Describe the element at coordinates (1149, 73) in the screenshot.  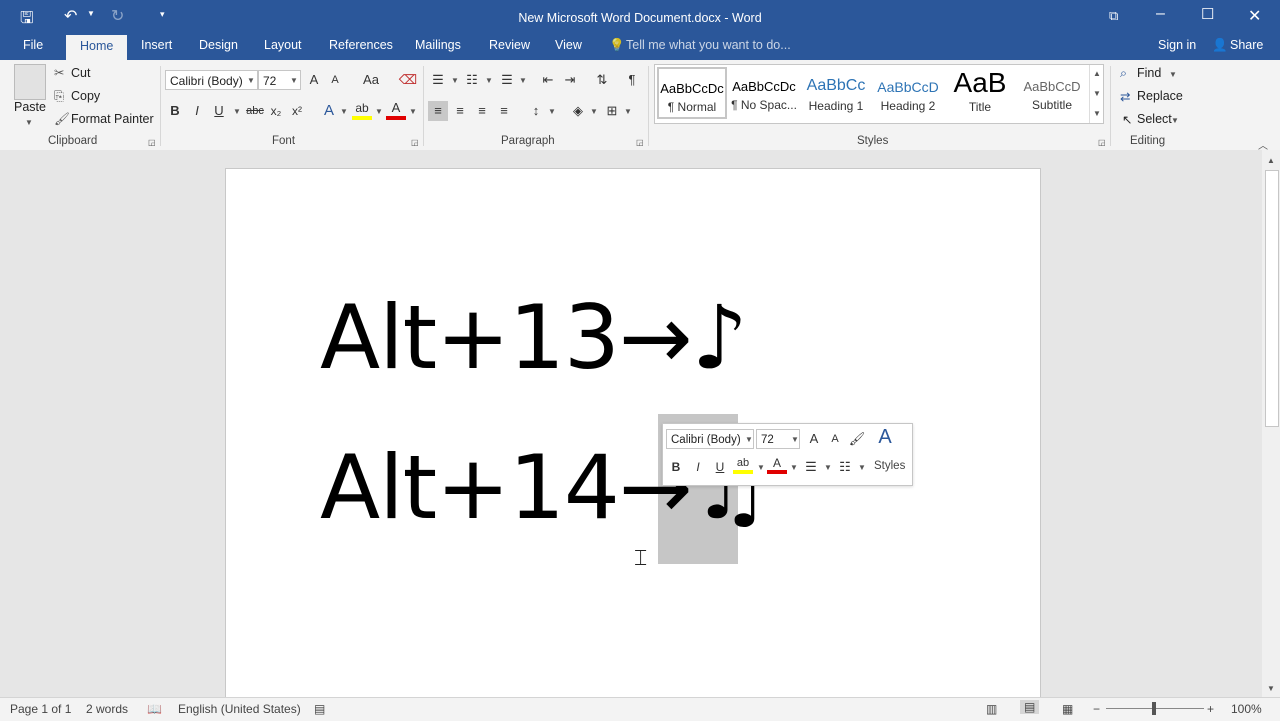
I see `find-button: Find` at that location.